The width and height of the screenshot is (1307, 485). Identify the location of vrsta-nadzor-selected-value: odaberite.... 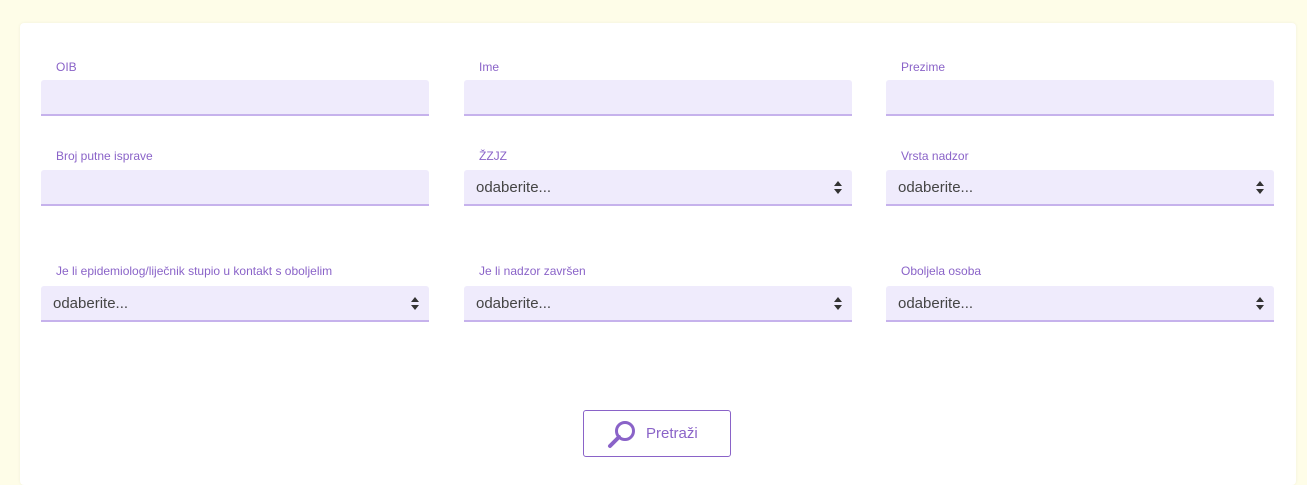
(936, 187).